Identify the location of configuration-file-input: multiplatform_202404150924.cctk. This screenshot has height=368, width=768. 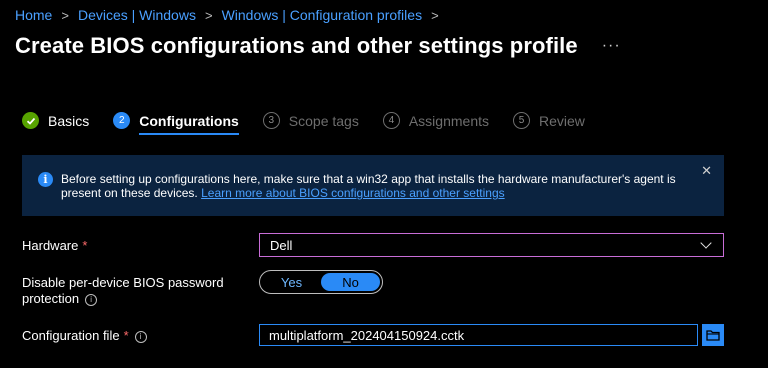
(478, 335).